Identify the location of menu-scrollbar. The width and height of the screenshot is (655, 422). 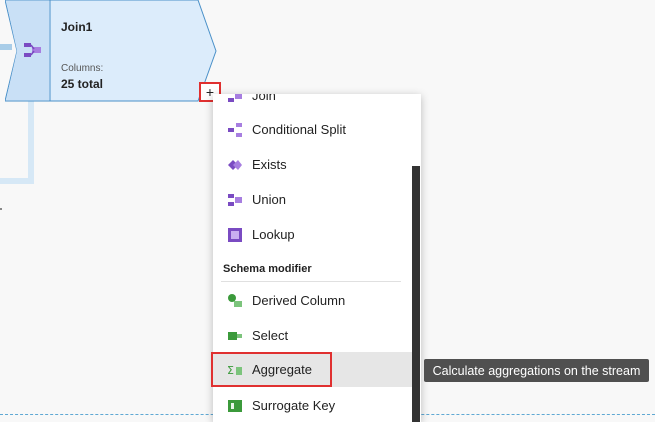
(416, 294).